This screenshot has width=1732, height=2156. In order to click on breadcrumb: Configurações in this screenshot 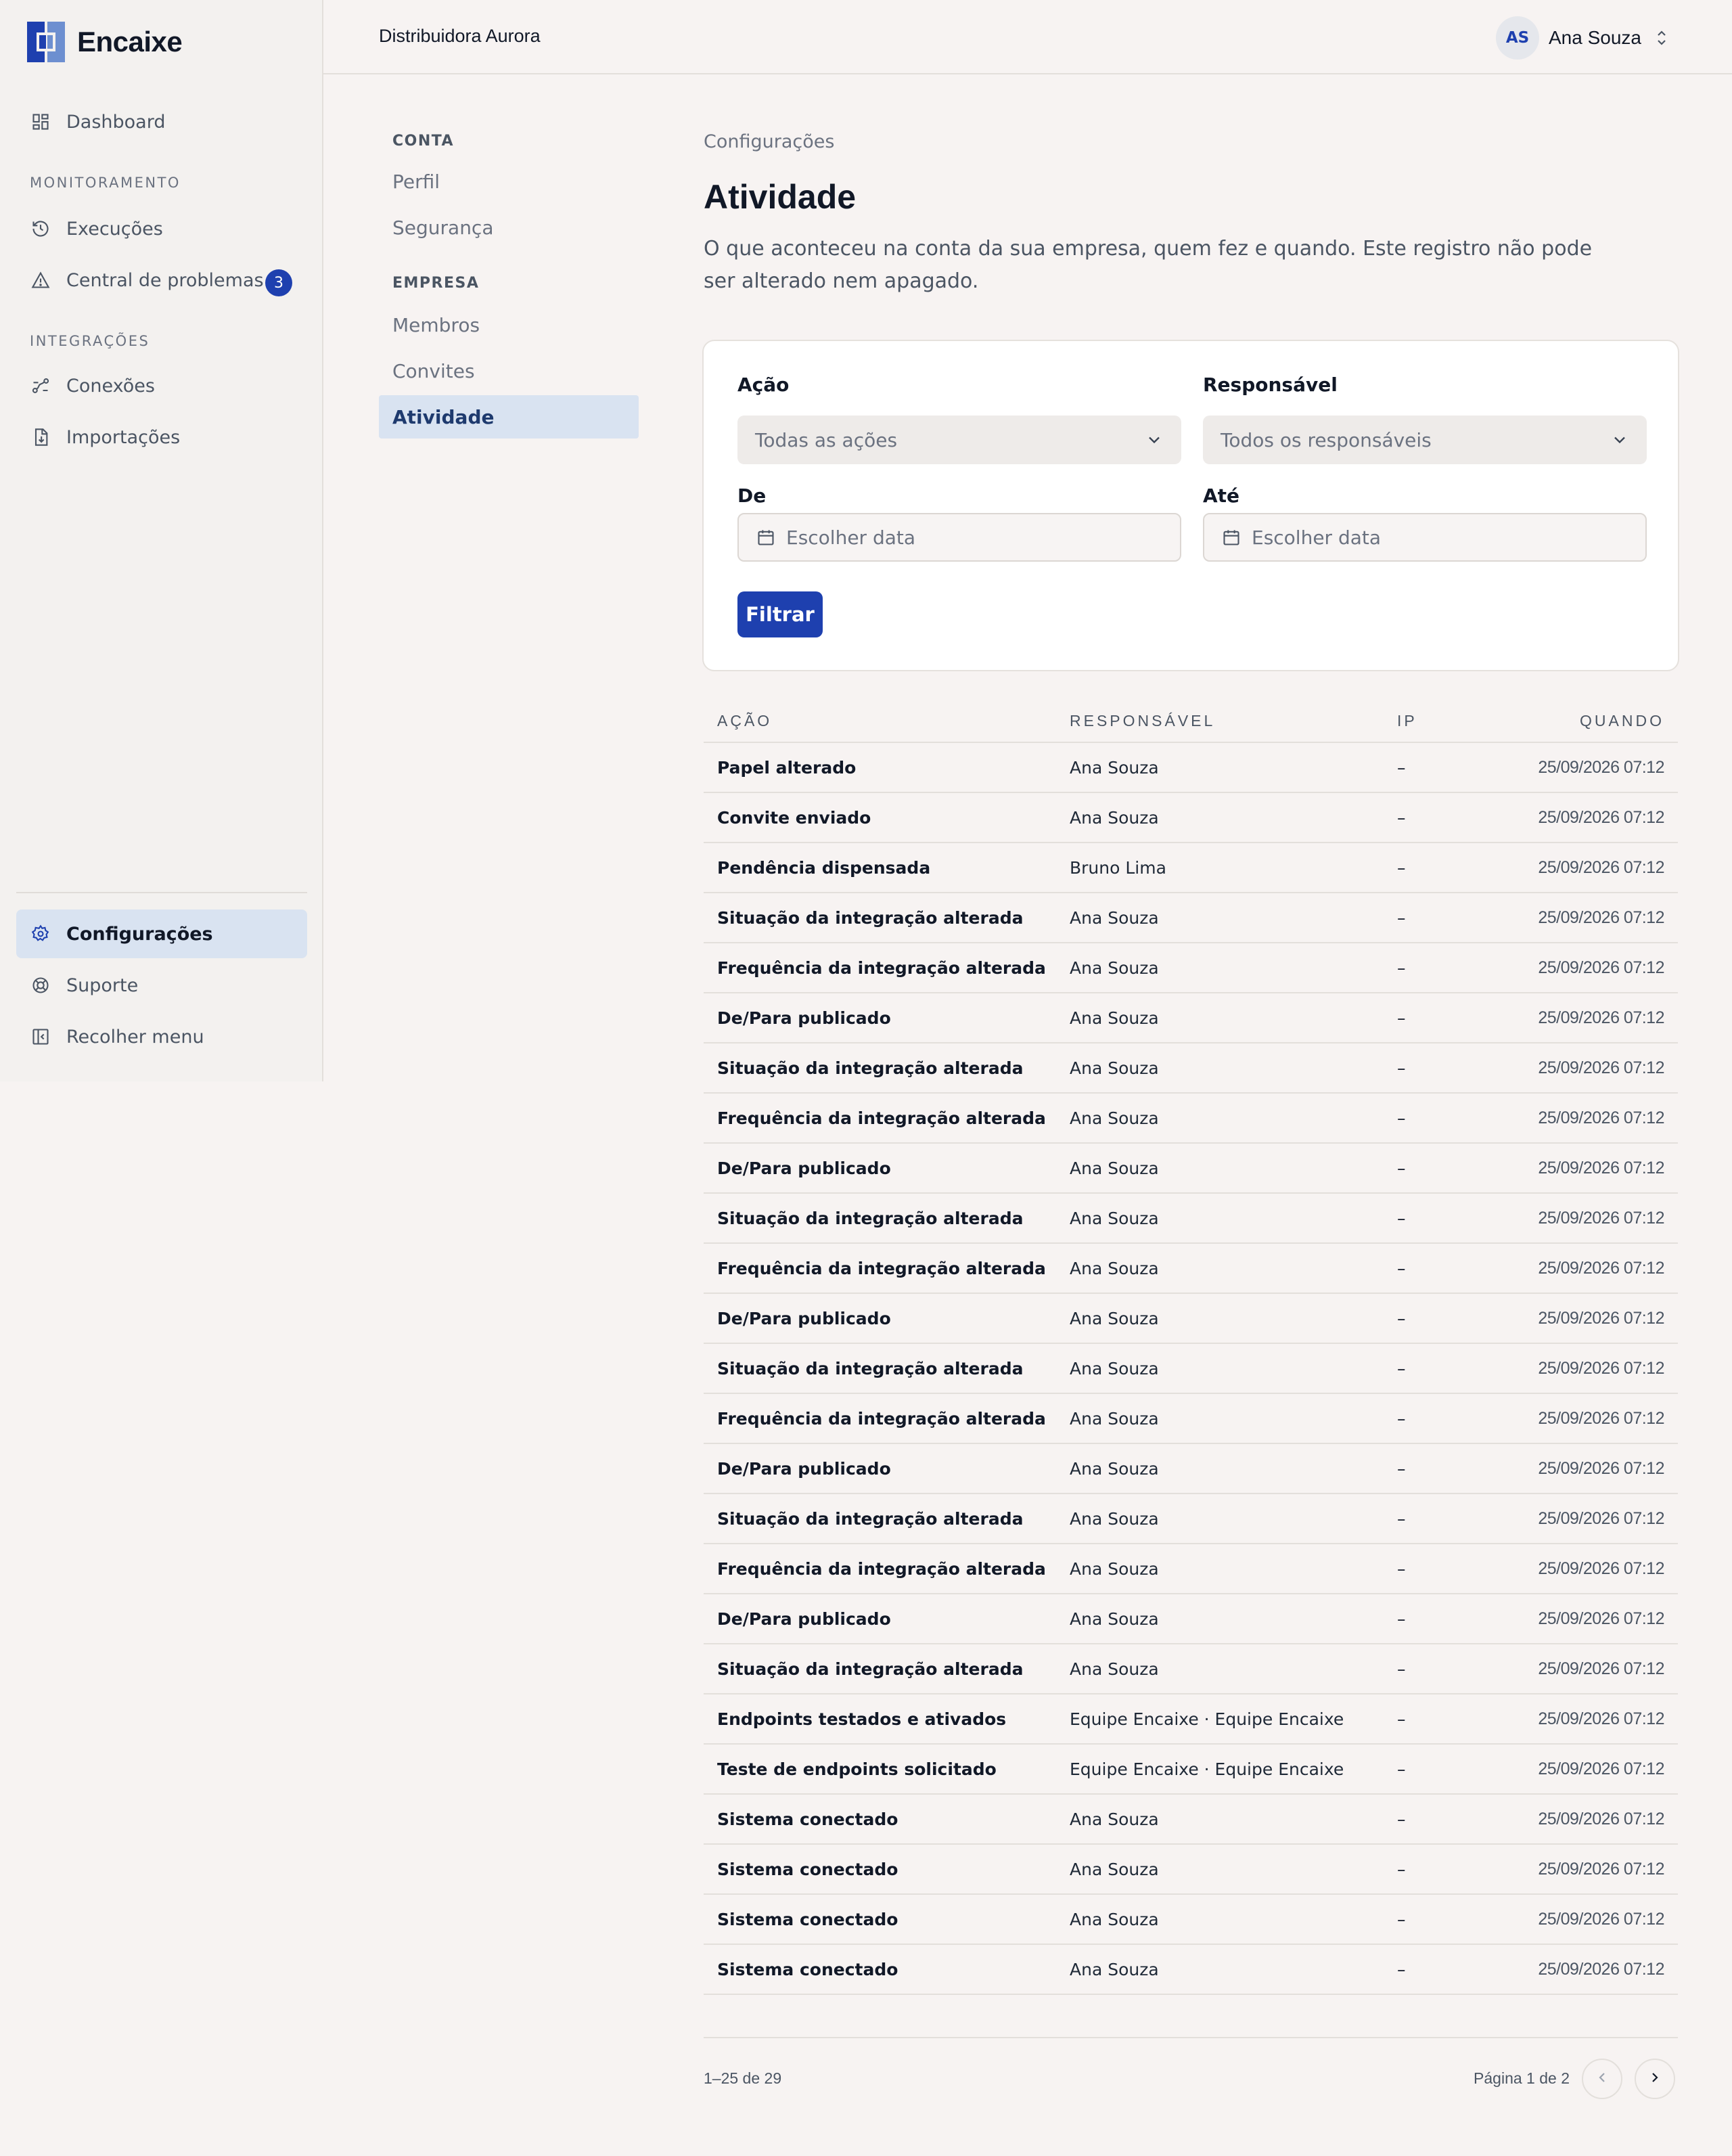, I will do `click(769, 141)`.